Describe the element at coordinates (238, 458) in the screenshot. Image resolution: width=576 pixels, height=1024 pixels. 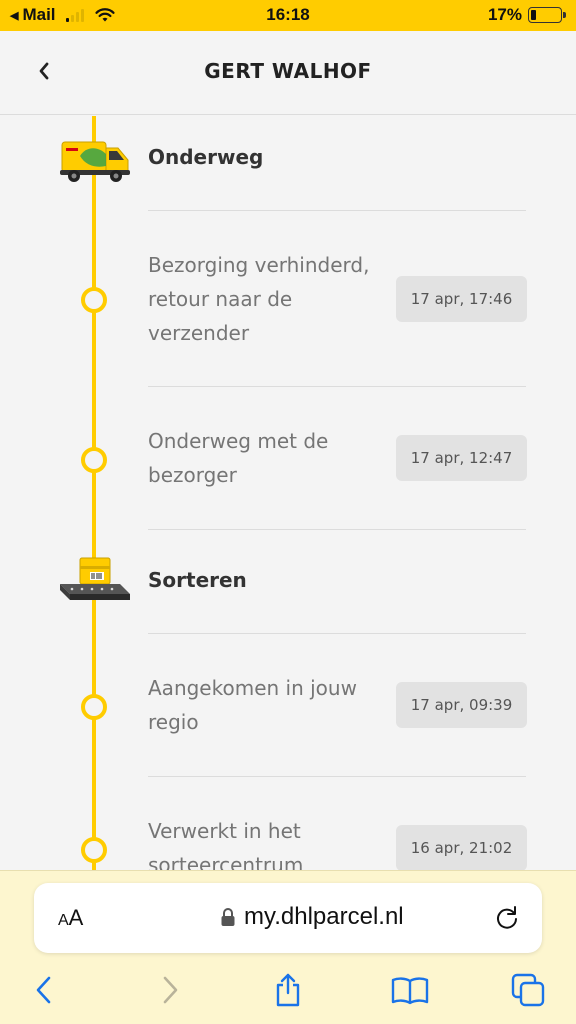
I see `event-description: Onderweg met de bezorger` at that location.